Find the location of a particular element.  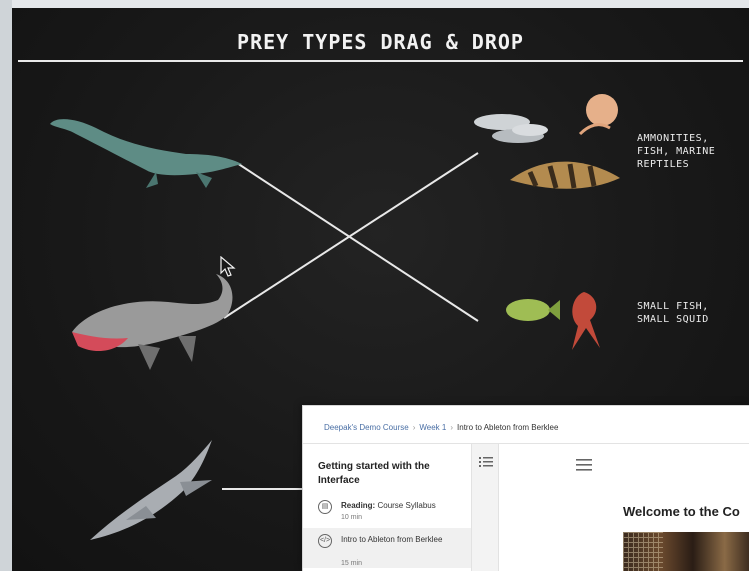

answer-label-ammonites: AMMONITIES, FISH, MARINE REPTILES is located at coordinates (676, 151).